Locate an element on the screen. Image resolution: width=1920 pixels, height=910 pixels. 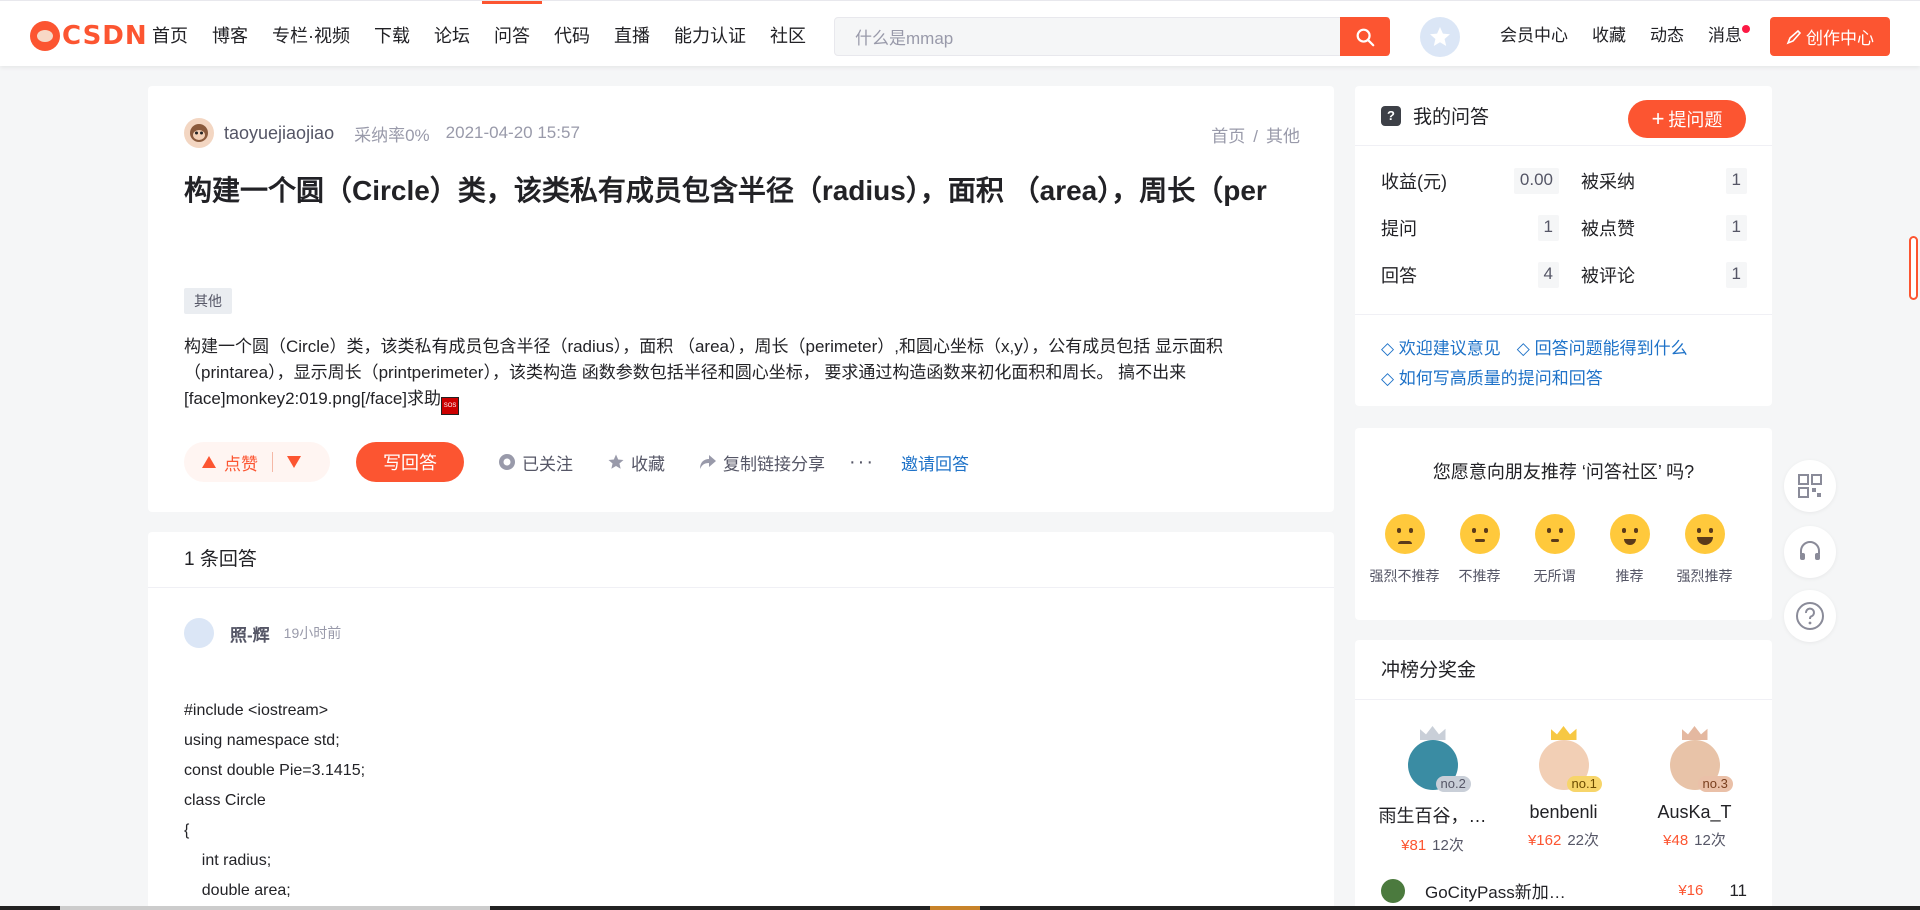
podium-entry: no.1 benbenli ¥162 22次 is located at coordinates (1563, 790).